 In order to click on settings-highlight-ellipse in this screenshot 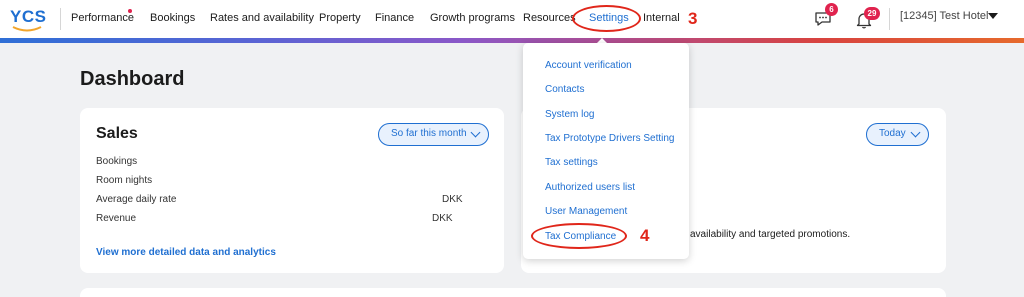, I will do `click(606, 18)`.